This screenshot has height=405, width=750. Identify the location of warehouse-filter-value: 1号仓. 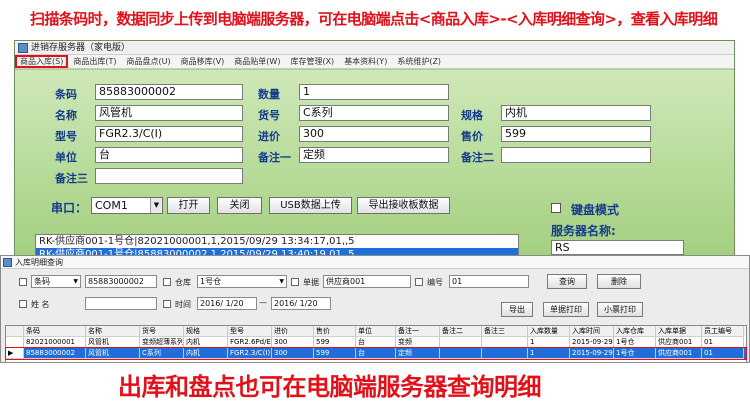
(211, 281).